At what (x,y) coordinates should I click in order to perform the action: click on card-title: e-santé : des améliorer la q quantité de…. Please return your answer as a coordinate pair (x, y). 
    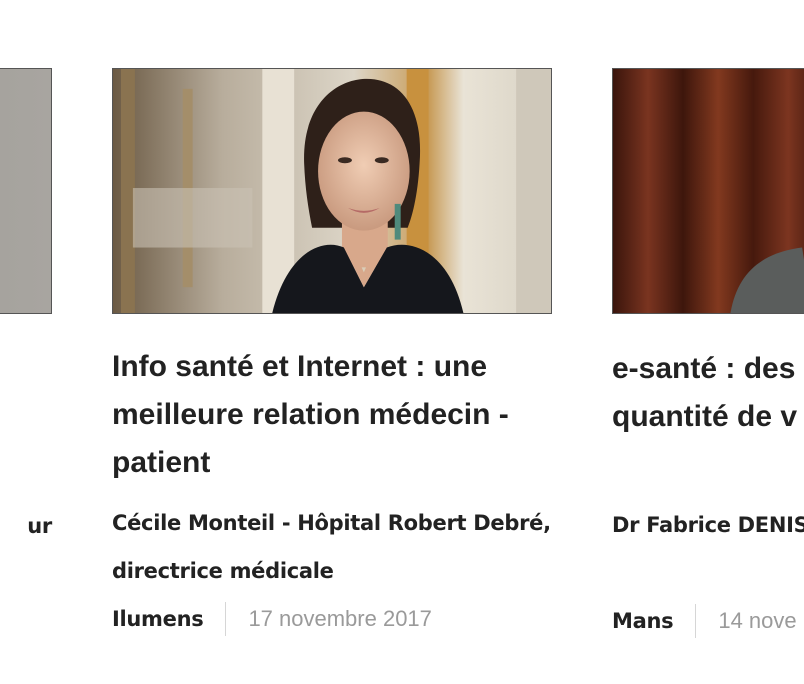
    Looking at the image, I should click on (708, 393).